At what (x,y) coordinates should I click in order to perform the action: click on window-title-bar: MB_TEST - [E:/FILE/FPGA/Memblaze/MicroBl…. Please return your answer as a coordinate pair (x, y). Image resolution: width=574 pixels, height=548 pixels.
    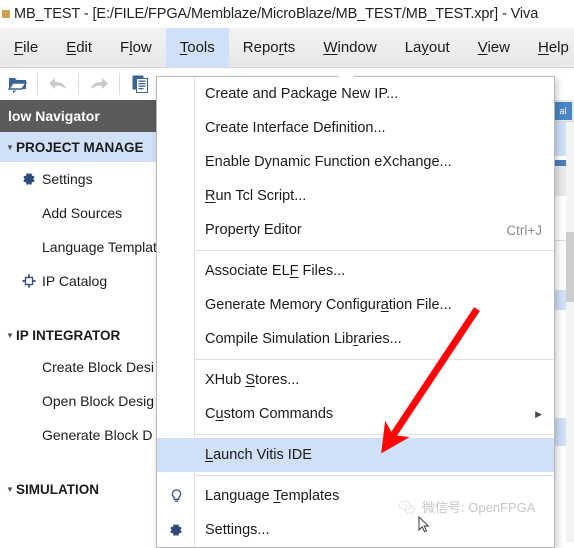
    Looking at the image, I should click on (287, 14).